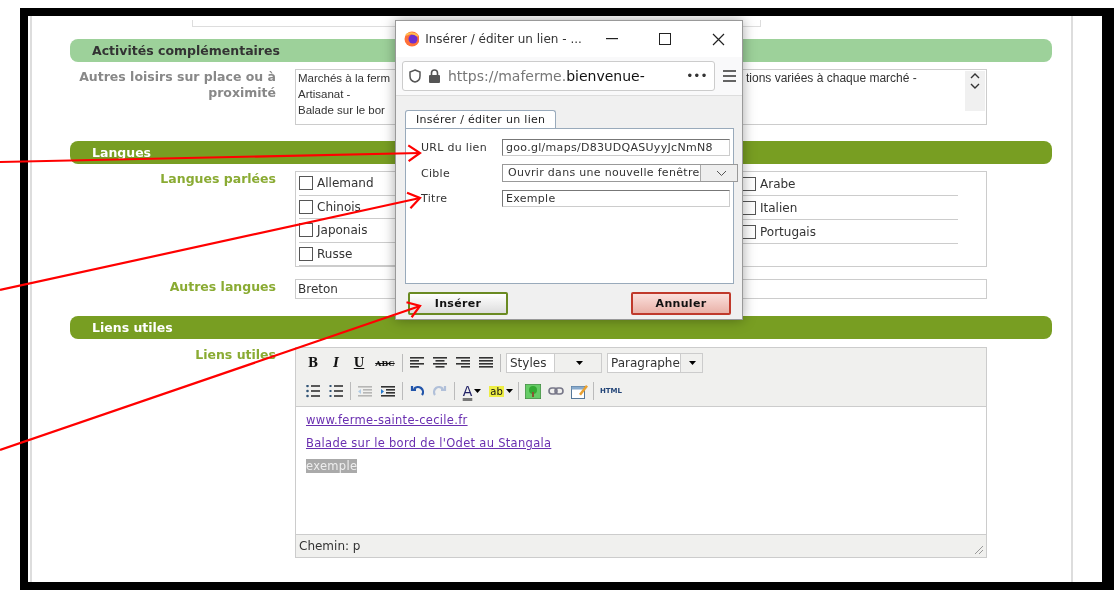  What do you see at coordinates (332, 466) in the screenshot?
I see `selected-text: exemple` at bounding box center [332, 466].